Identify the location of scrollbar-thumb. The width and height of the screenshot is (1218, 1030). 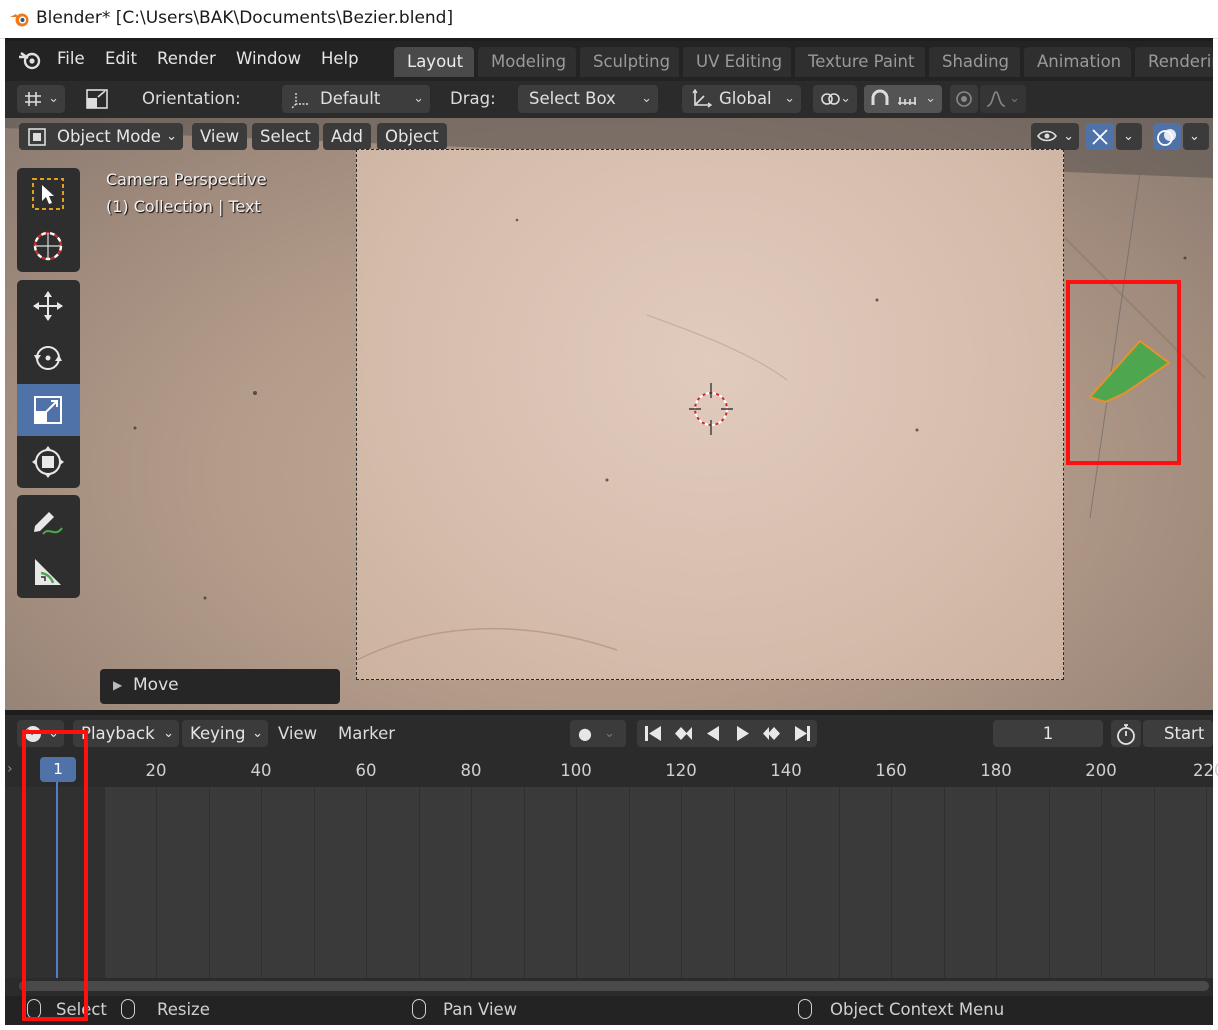
(614, 986).